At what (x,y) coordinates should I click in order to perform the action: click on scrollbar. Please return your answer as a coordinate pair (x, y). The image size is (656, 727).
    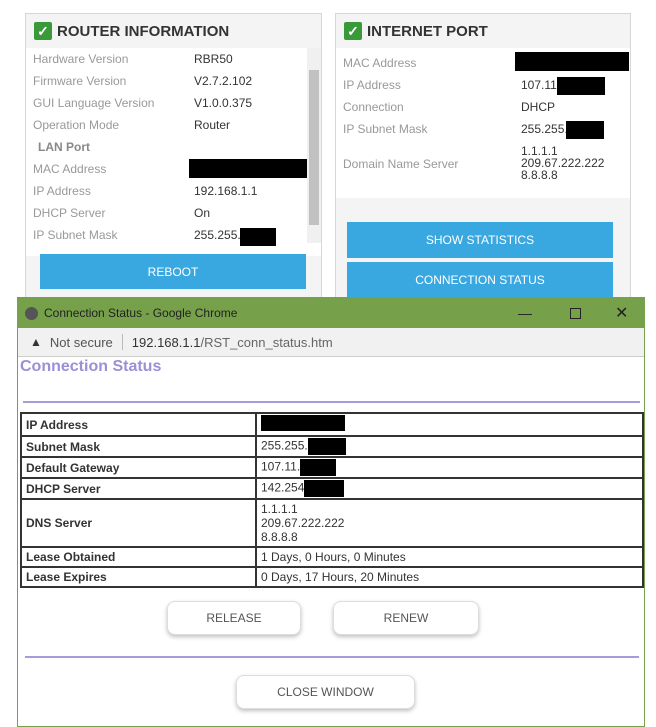
    Looking at the image, I should click on (314, 145).